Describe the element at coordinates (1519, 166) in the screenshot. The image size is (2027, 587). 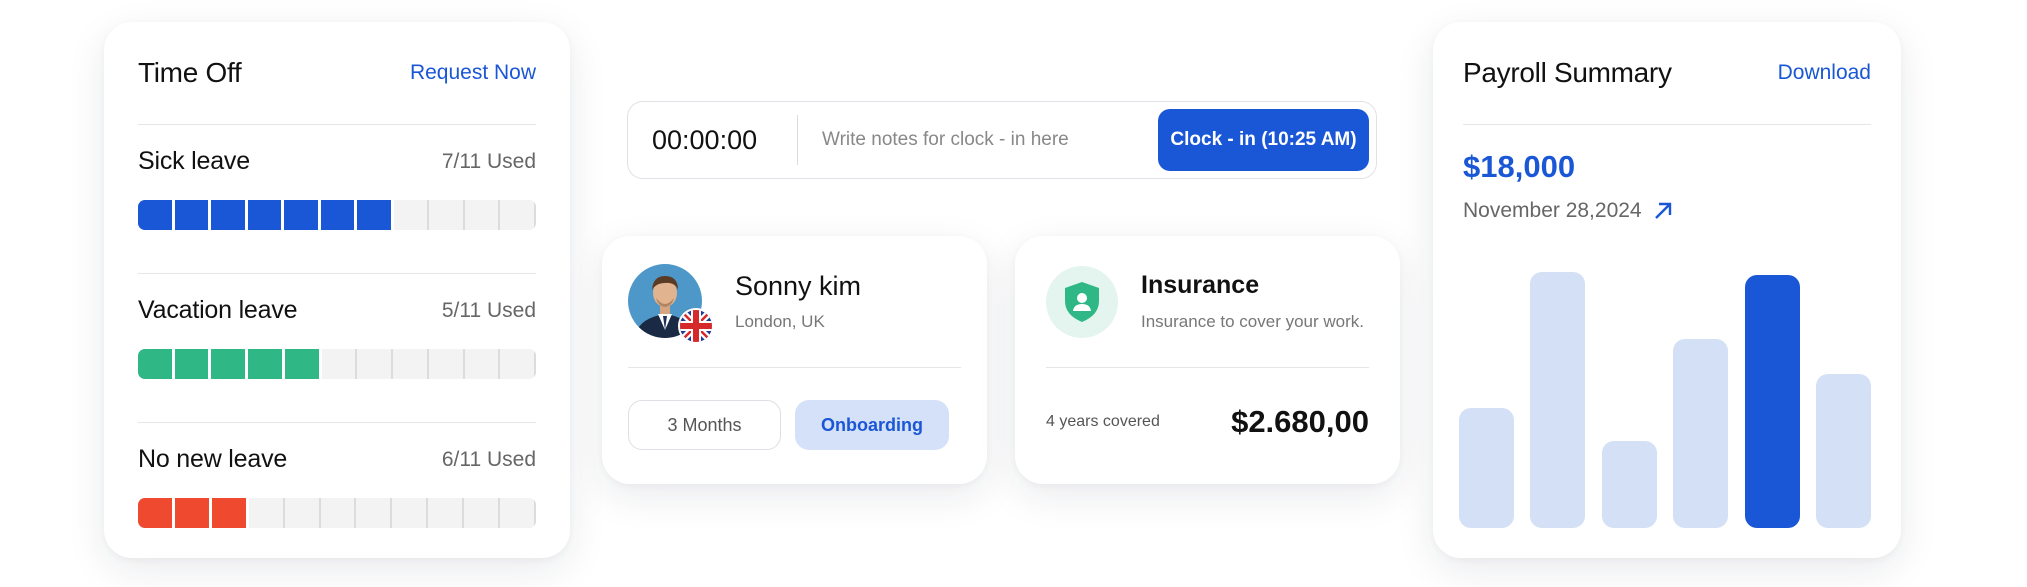
I see `payroll-amount: $18,000` at that location.